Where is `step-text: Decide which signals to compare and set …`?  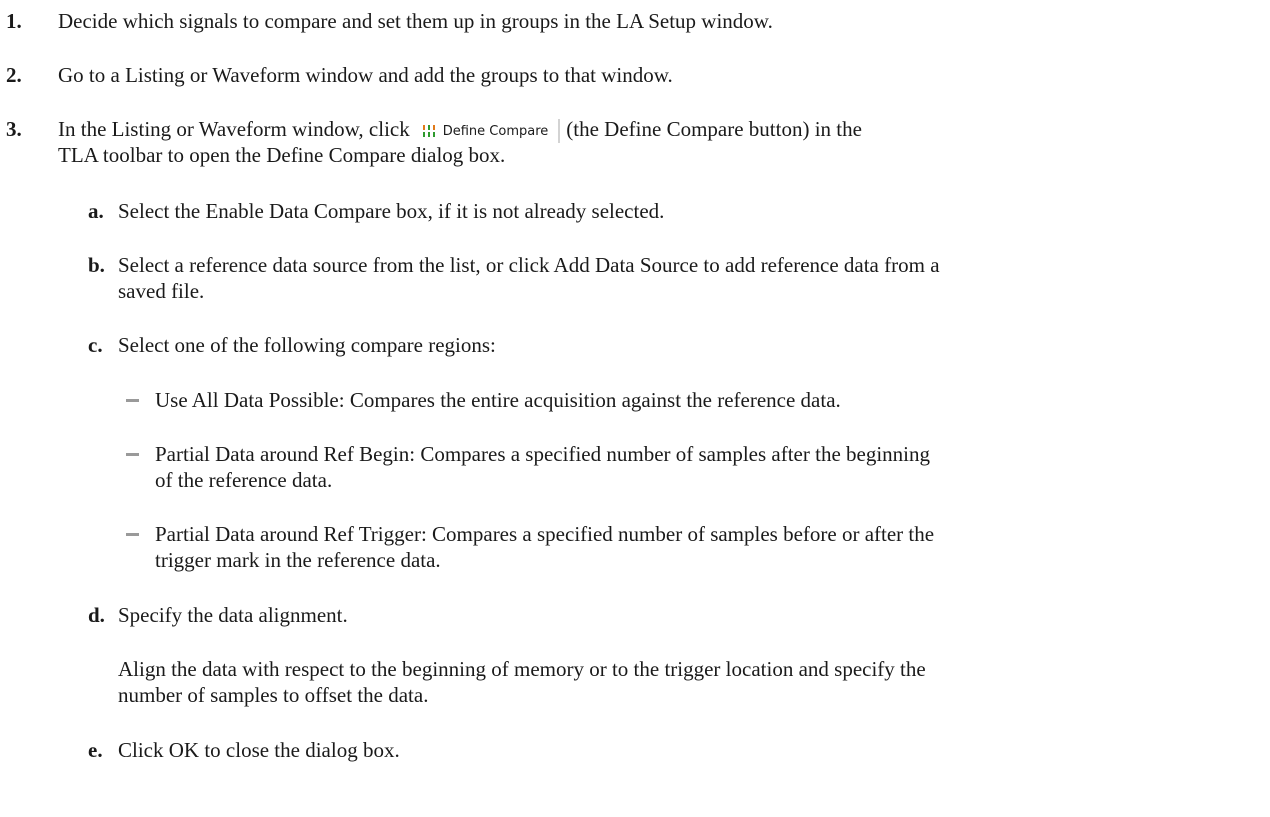
step-text: Decide which signals to compare and set … is located at coordinates (415, 21).